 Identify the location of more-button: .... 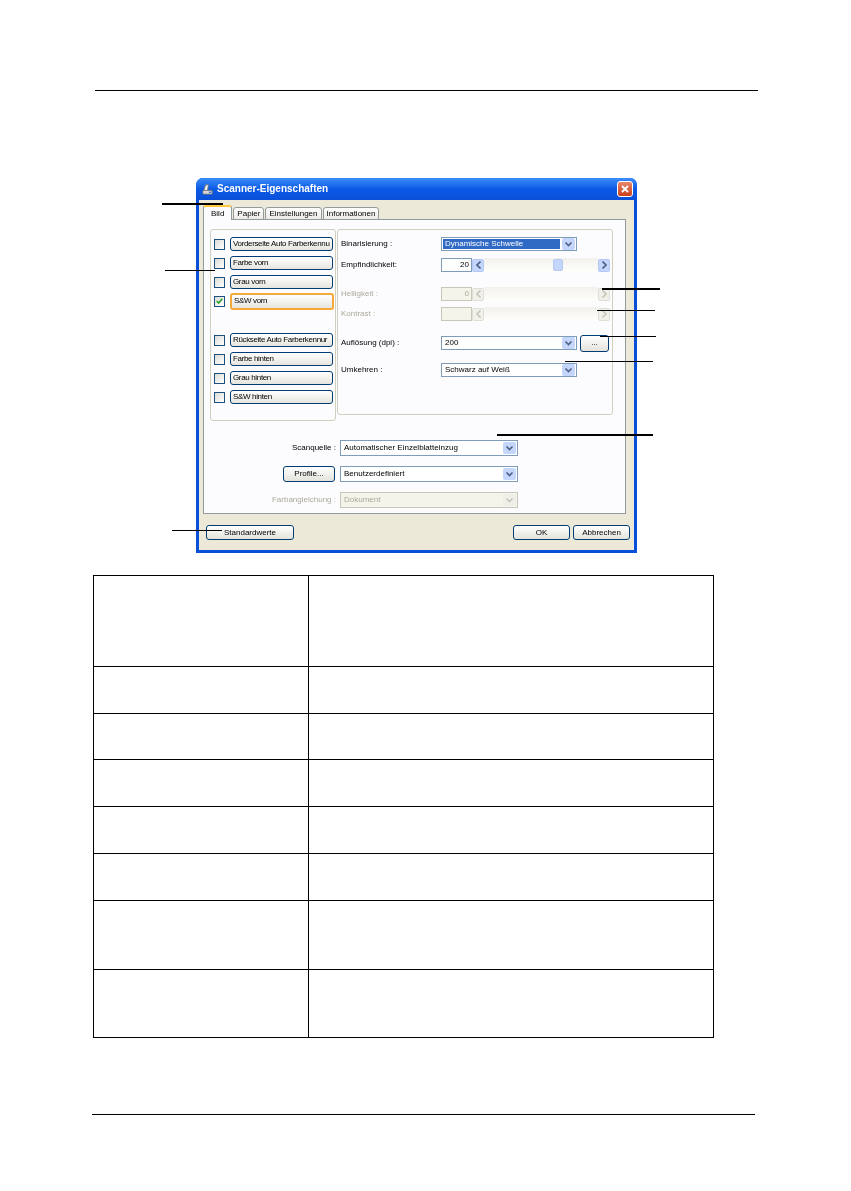
(594, 343).